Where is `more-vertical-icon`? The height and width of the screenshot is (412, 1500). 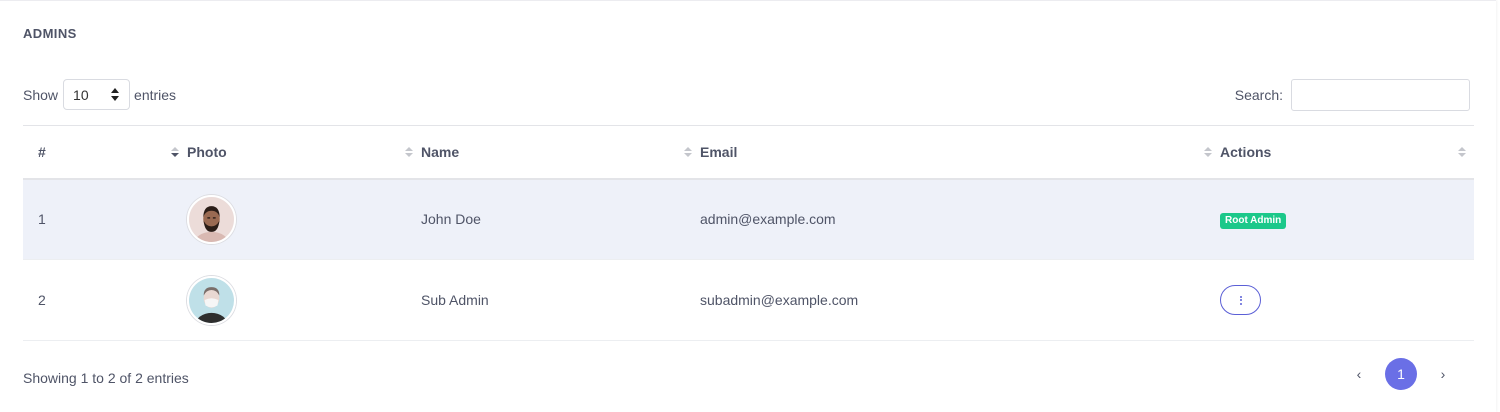 more-vertical-icon is located at coordinates (1240, 300).